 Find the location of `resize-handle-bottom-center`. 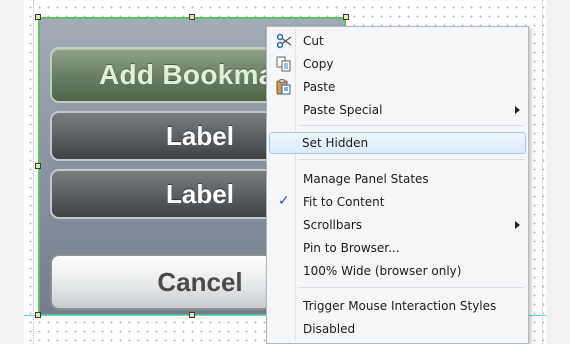

resize-handle-bottom-center is located at coordinates (192, 315).